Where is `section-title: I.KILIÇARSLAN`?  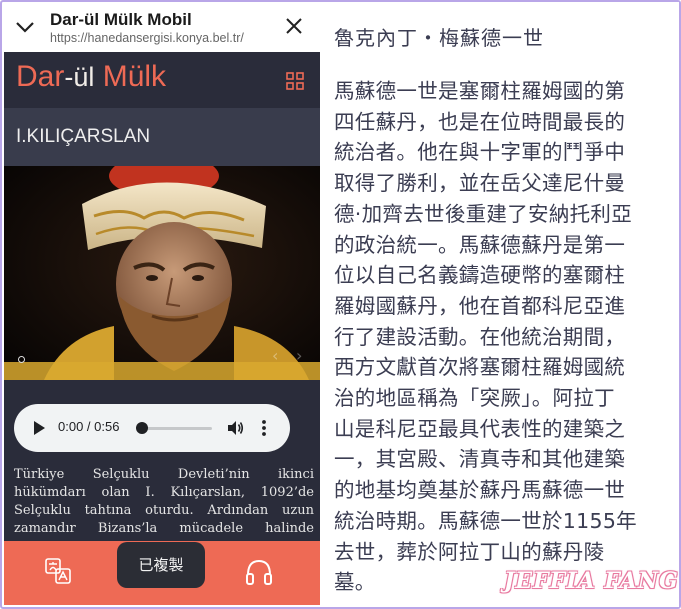
section-title: I.KILIÇARSLAN is located at coordinates (83, 136).